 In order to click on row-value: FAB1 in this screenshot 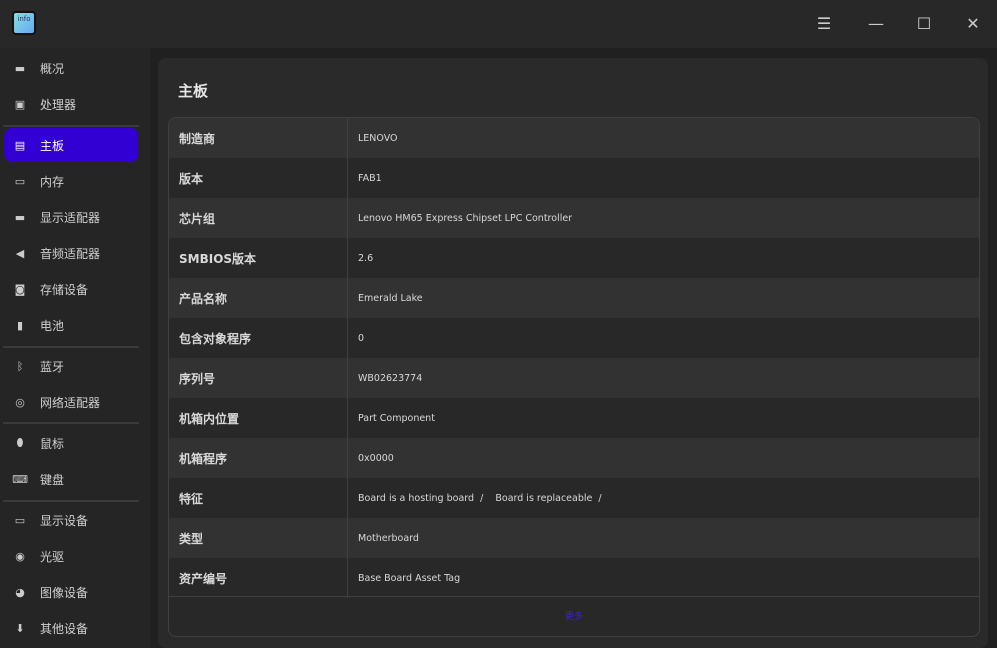, I will do `click(370, 178)`.